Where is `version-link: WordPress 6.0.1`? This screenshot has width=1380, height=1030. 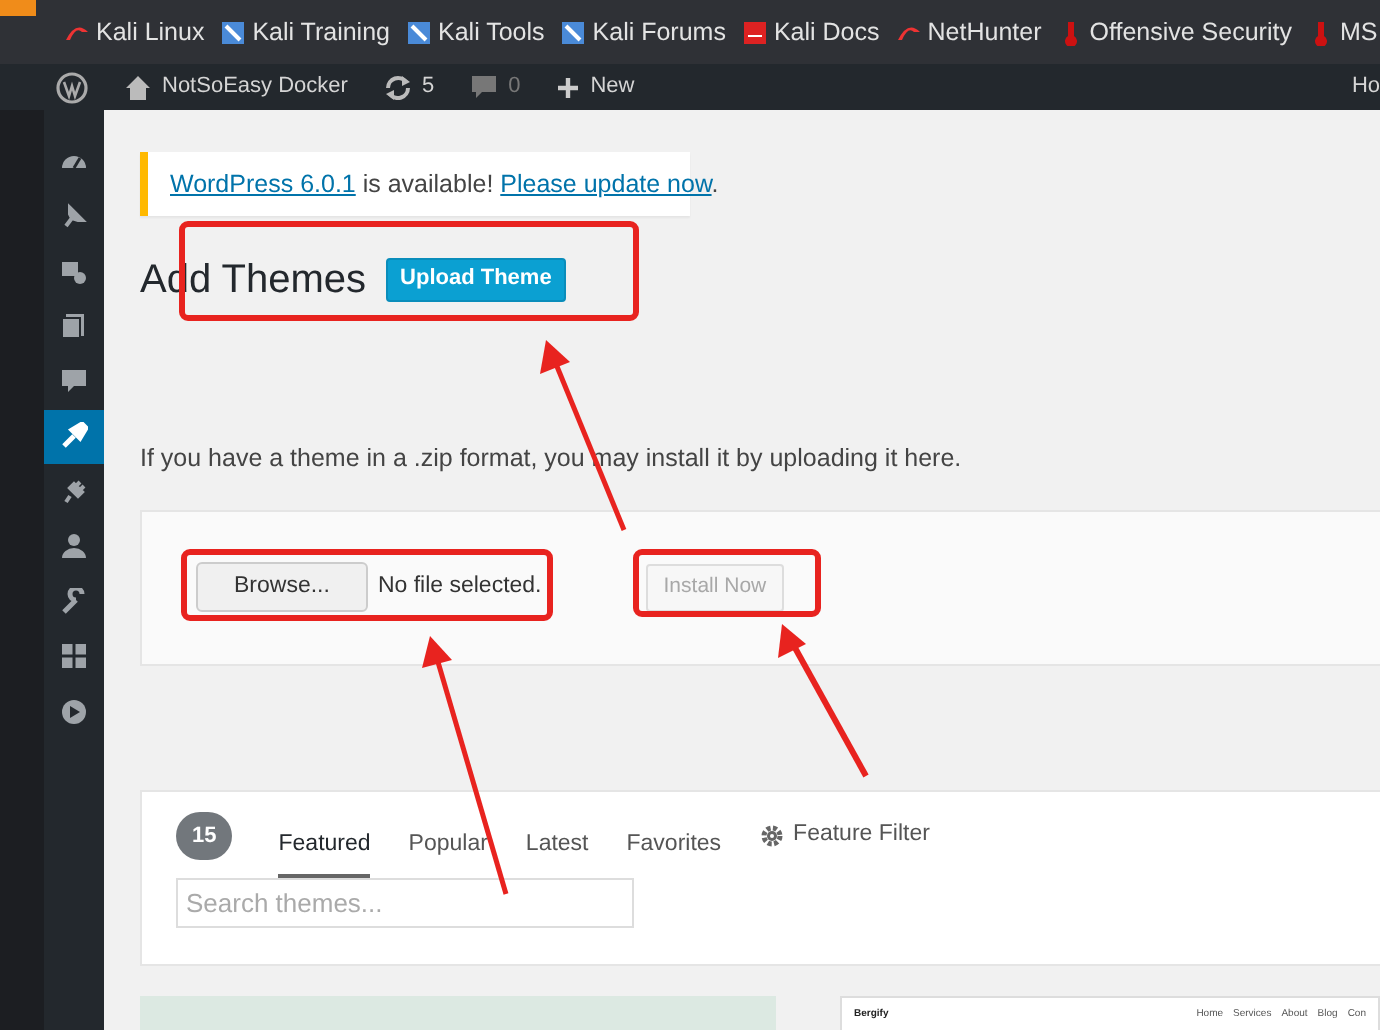
version-link: WordPress 6.0.1 is located at coordinates (263, 184).